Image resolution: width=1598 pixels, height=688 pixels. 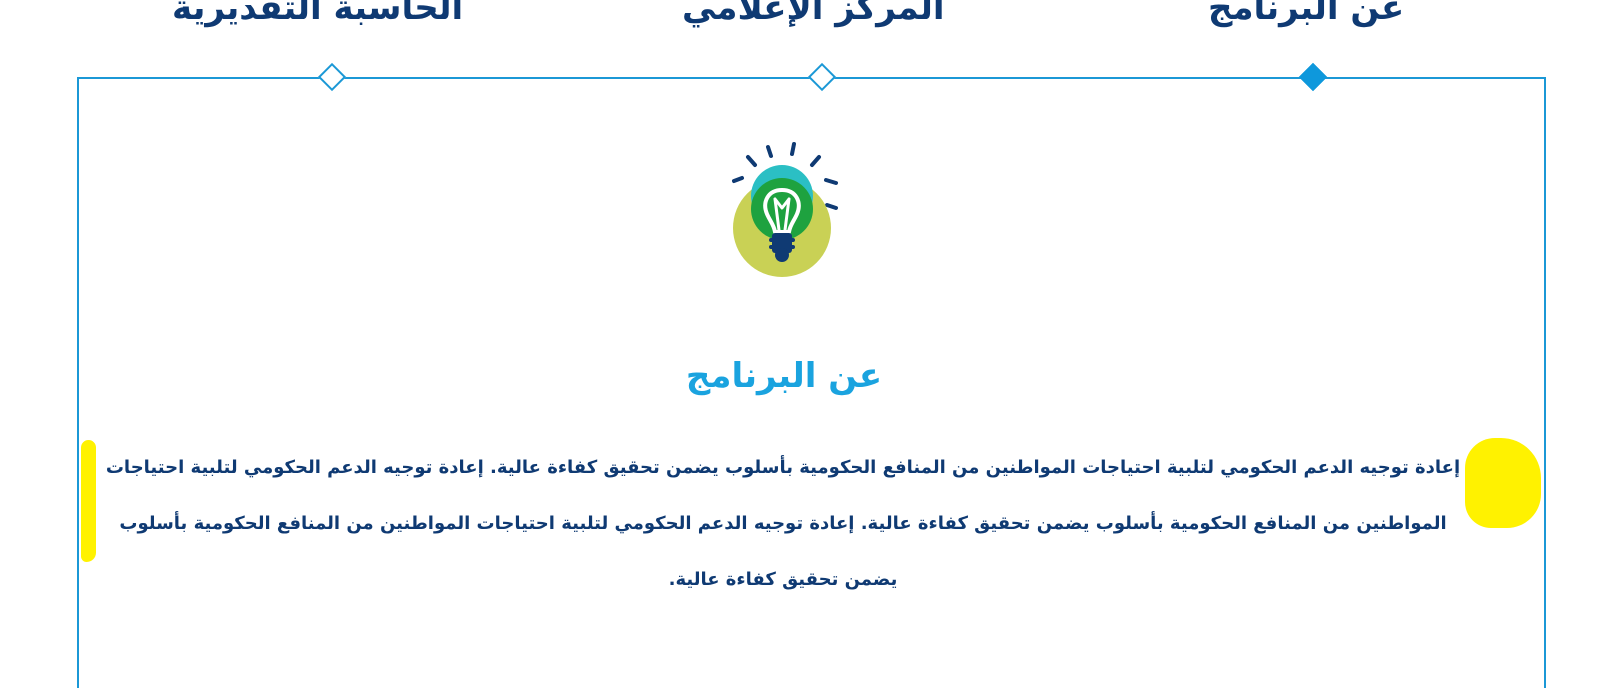 What do you see at coordinates (783, 209) in the screenshot?
I see `lightbulb-icon` at bounding box center [783, 209].